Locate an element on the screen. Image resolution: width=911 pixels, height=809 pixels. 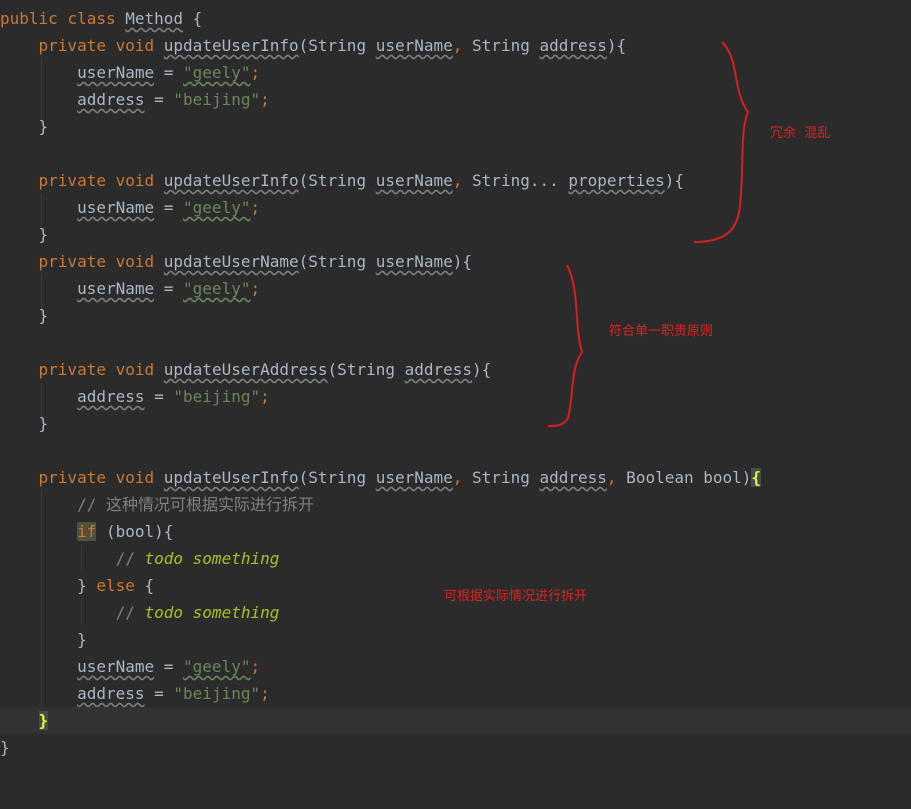
annotation-split: 可根据实际情况进行拆开 is located at coordinates (516, 596).